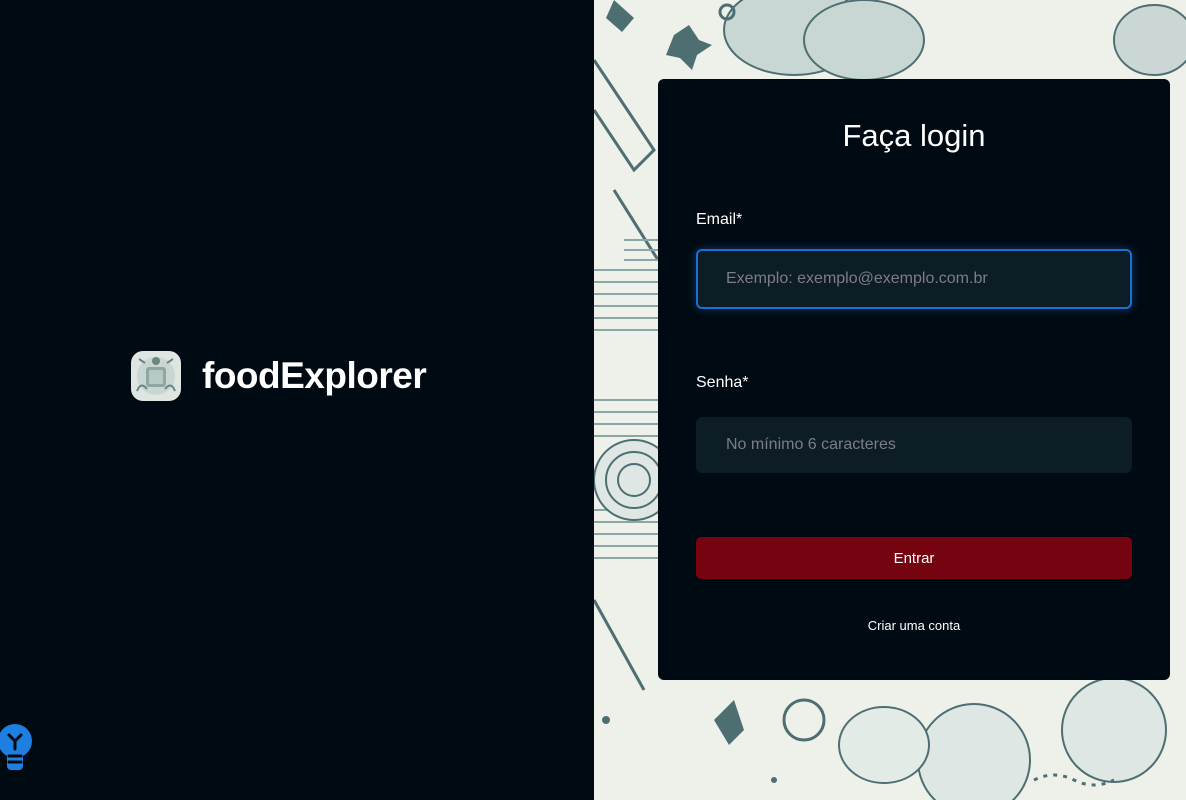 The width and height of the screenshot is (1186, 800). I want to click on brand-name: foodExplorer, so click(314, 375).